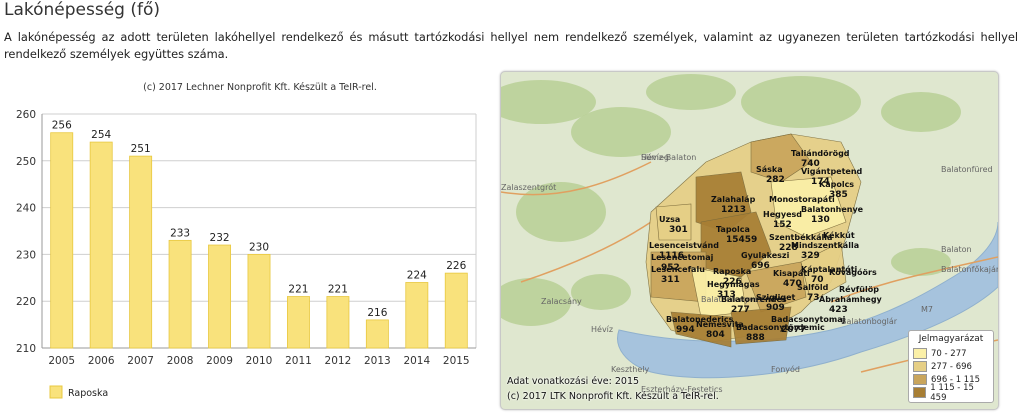 This screenshot has height=414, width=1024. What do you see at coordinates (670, 280) in the screenshot?
I see `settlement-value-label: 311` at bounding box center [670, 280].